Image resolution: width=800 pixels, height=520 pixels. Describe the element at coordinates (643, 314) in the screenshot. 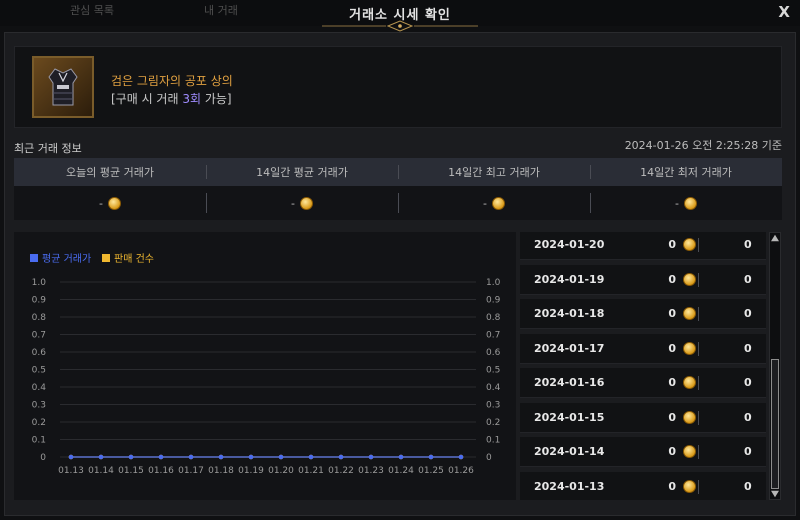

I see `history-row: 2024-01-18 0 0` at that location.